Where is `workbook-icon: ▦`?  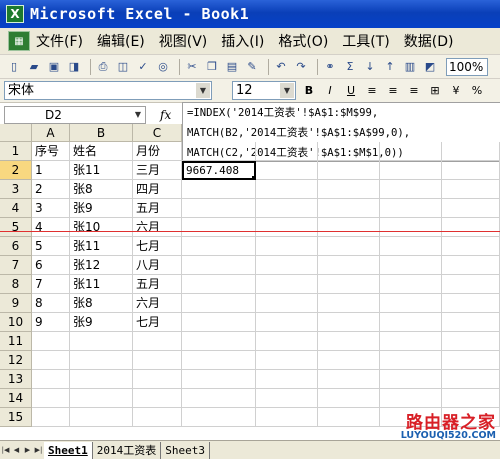
workbook-icon: ▦ is located at coordinates (19, 41).